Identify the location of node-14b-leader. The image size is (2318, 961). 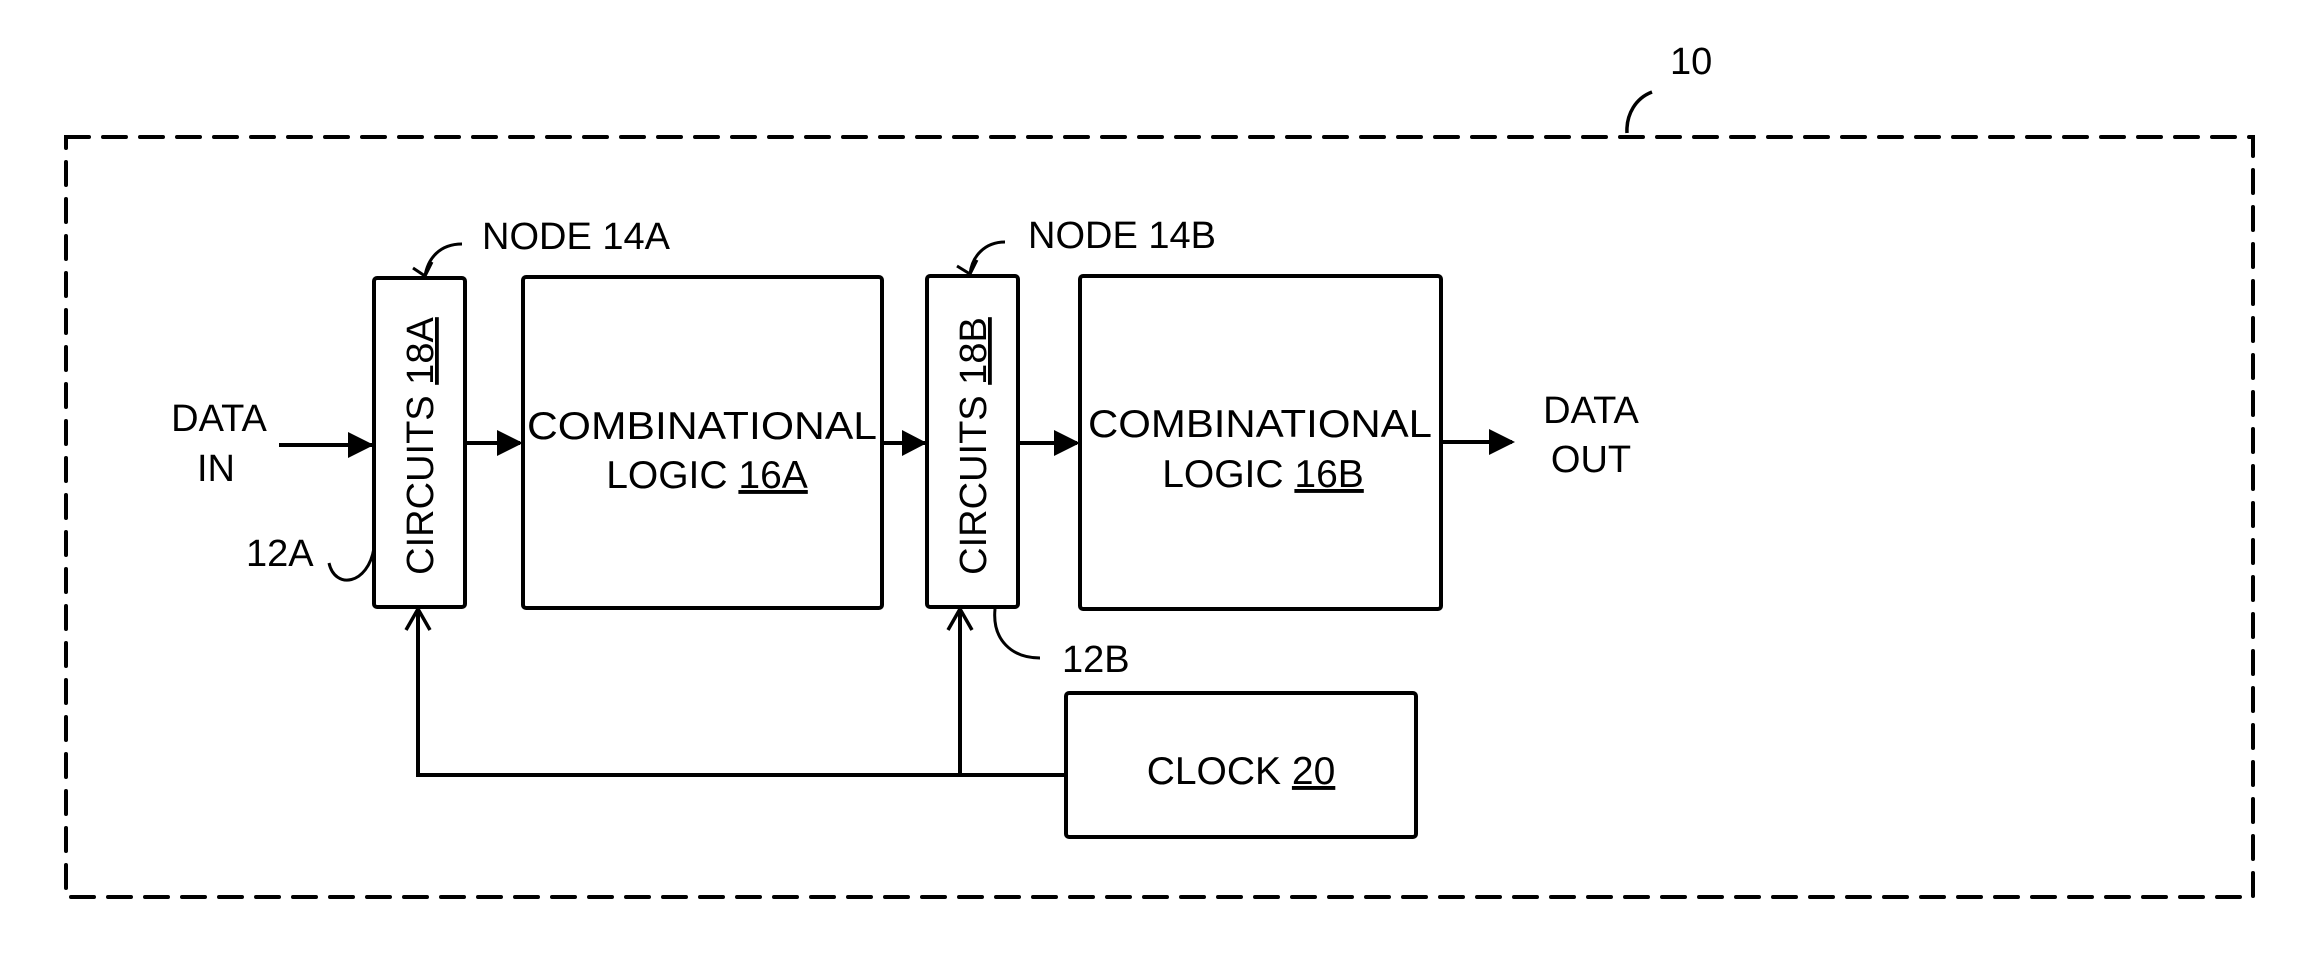
(987, 257).